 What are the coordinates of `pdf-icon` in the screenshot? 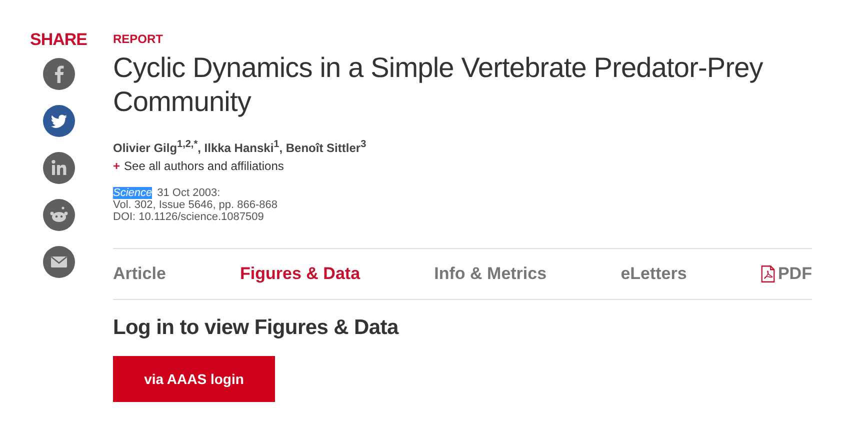 It's located at (767, 274).